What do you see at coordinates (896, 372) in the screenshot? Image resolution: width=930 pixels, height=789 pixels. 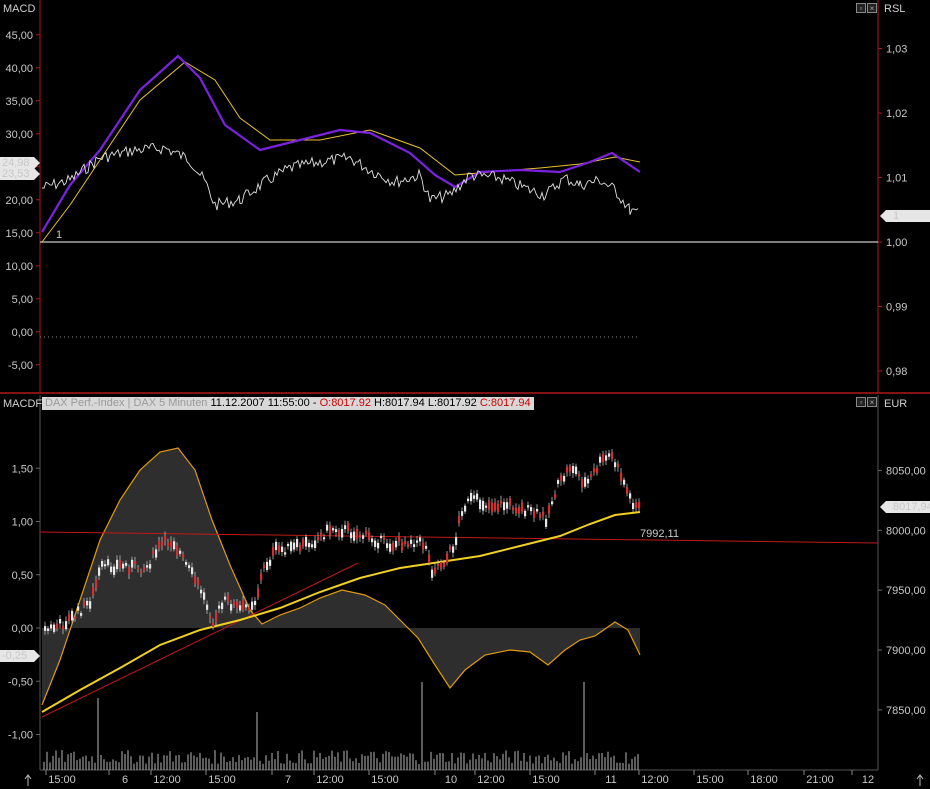 I see `axis-tick-label: 0,98` at bounding box center [896, 372].